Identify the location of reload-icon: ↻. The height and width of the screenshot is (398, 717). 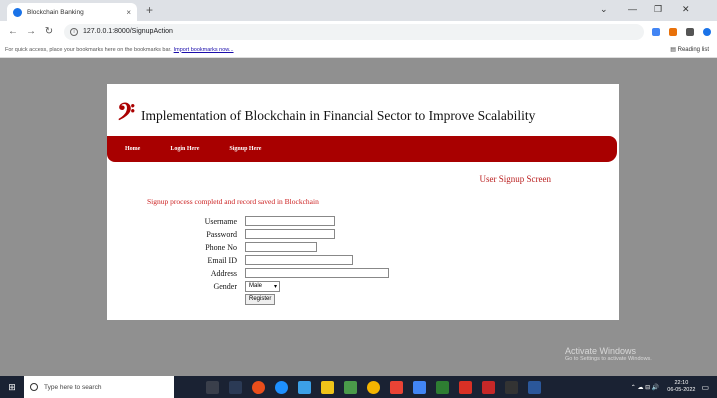
(49, 31).